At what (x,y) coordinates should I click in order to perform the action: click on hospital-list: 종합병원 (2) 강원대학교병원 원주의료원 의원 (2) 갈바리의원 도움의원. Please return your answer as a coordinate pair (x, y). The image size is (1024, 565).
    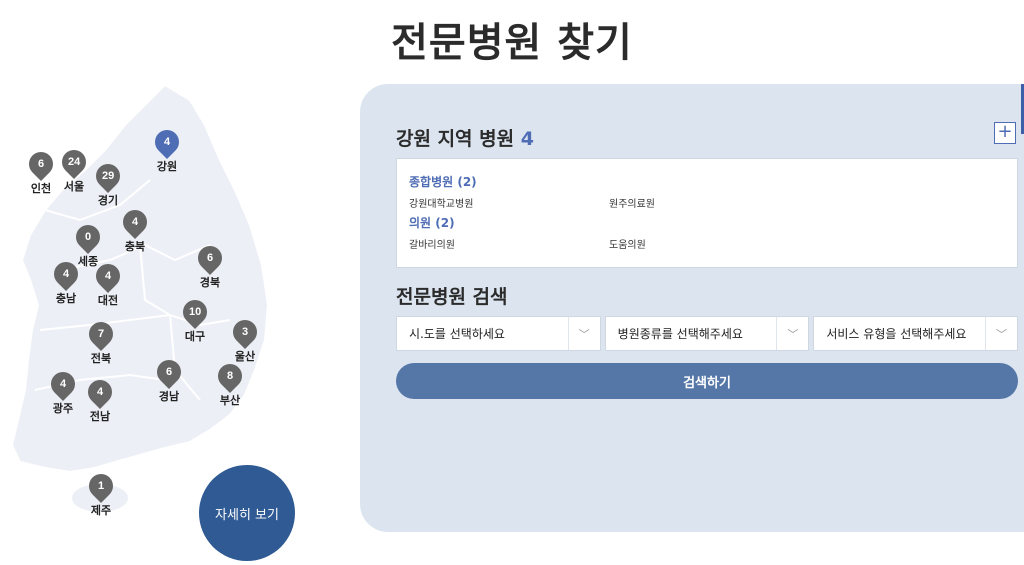
    Looking at the image, I should click on (707, 213).